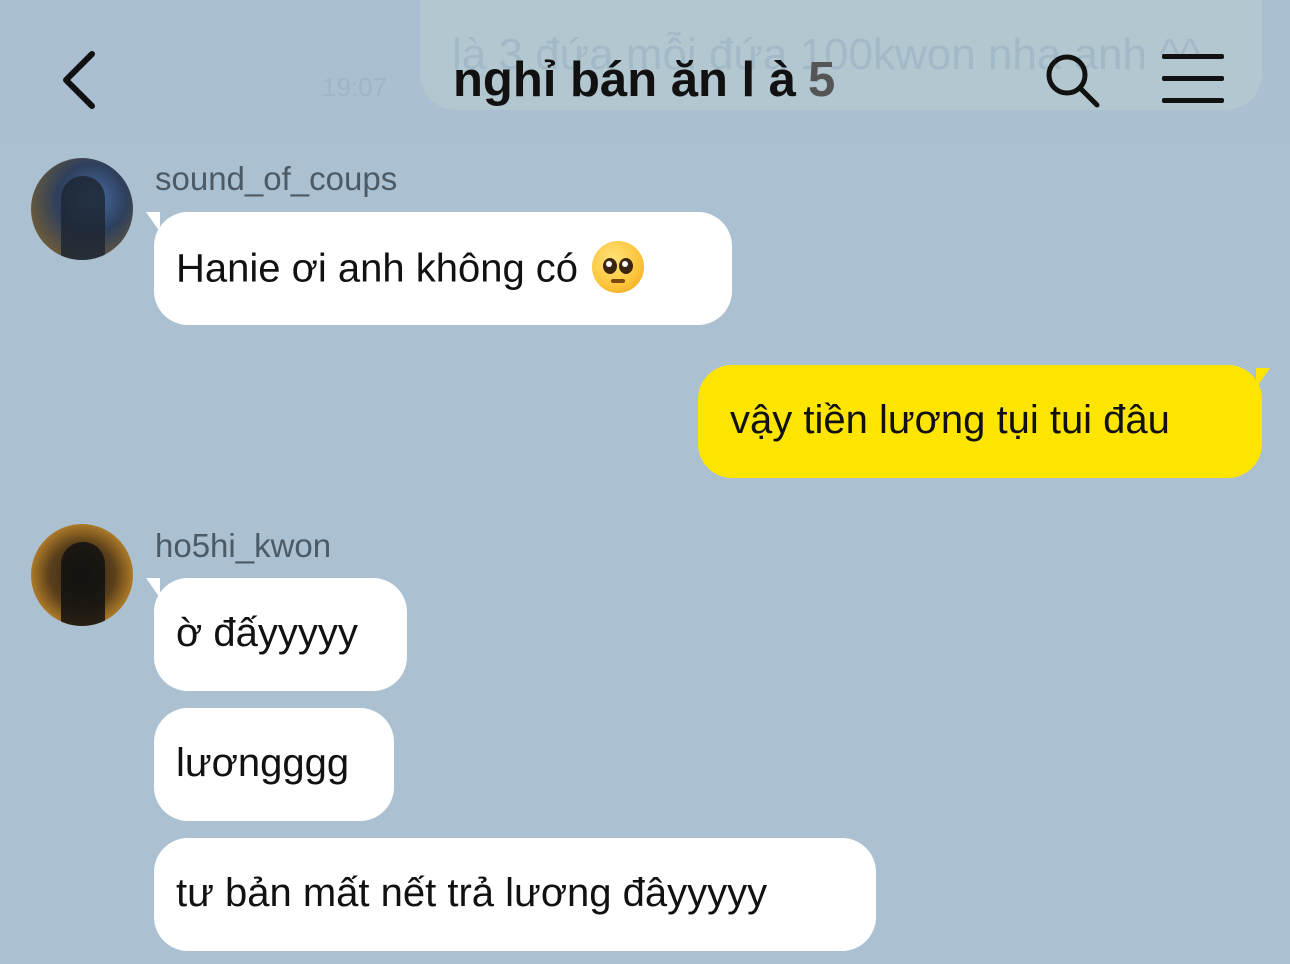 The image size is (1290, 964). Describe the element at coordinates (822, 80) in the screenshot. I see `member-count: 5` at that location.